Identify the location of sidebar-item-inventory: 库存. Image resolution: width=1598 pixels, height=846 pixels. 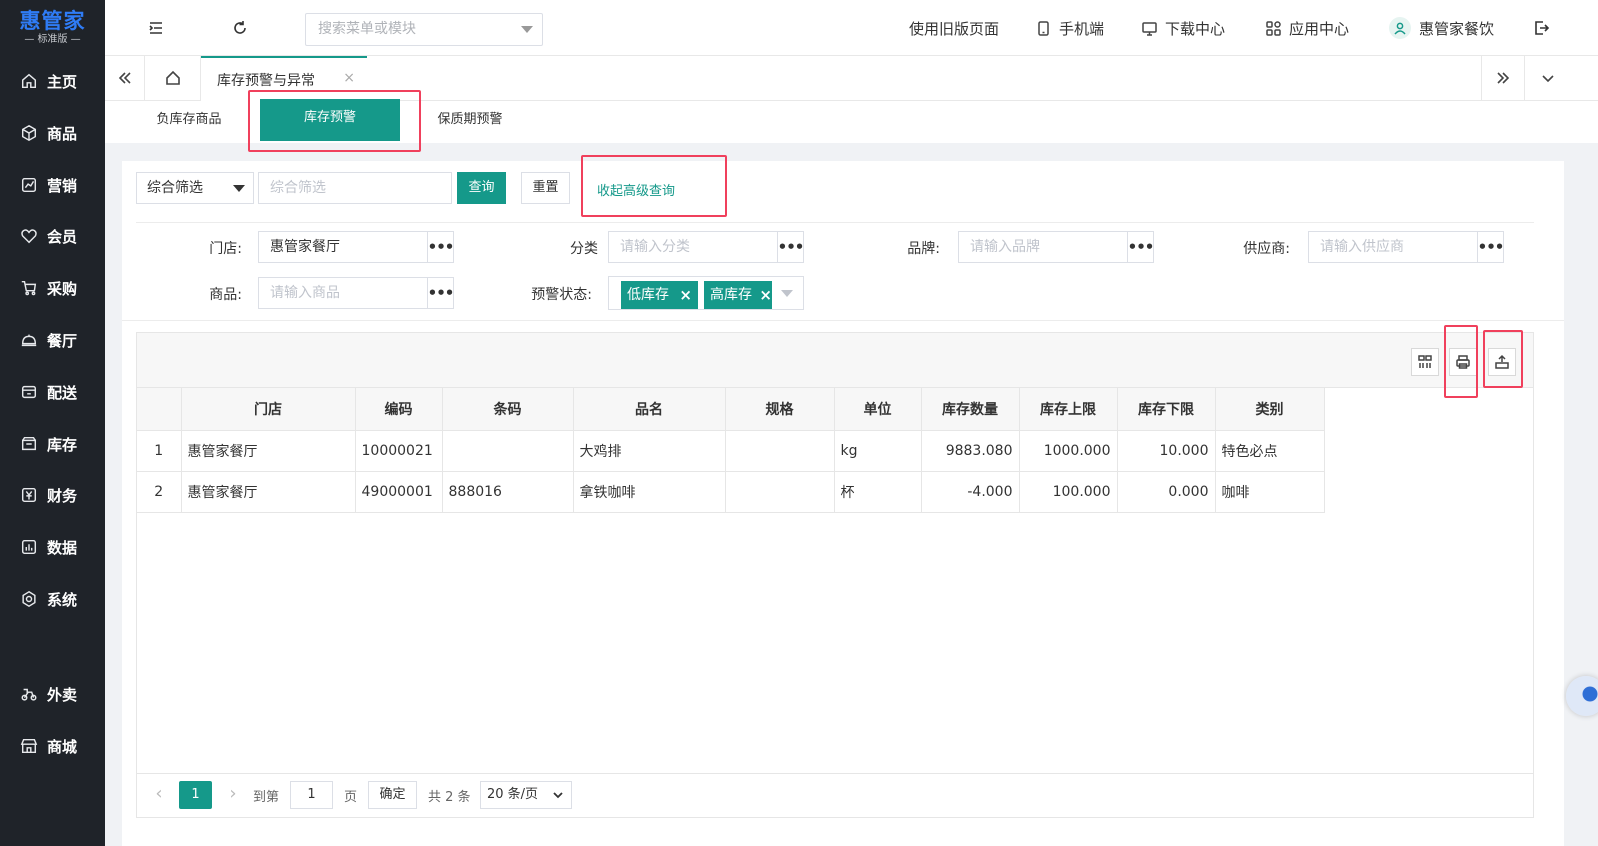
(52, 444).